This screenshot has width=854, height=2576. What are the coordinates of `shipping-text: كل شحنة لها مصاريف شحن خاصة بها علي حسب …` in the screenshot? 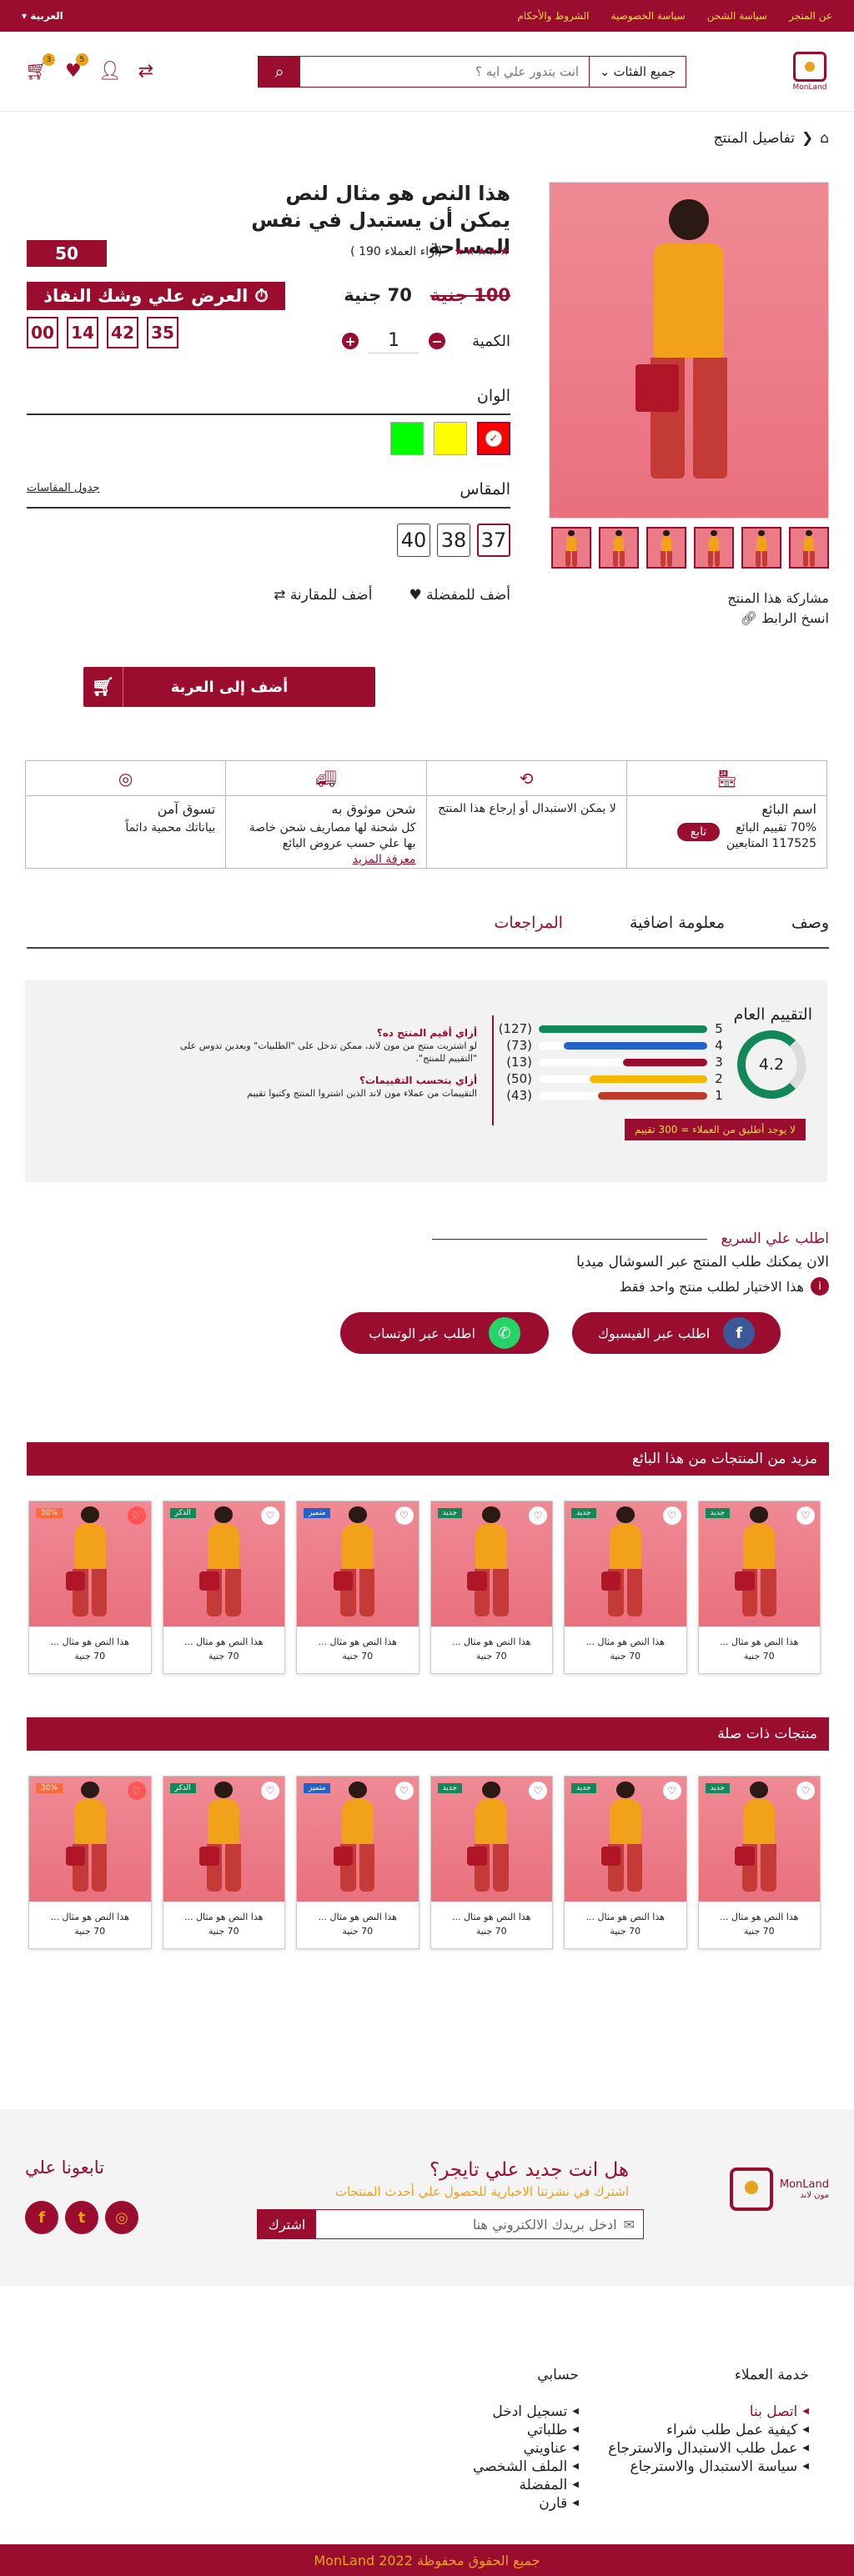 It's located at (332, 835).